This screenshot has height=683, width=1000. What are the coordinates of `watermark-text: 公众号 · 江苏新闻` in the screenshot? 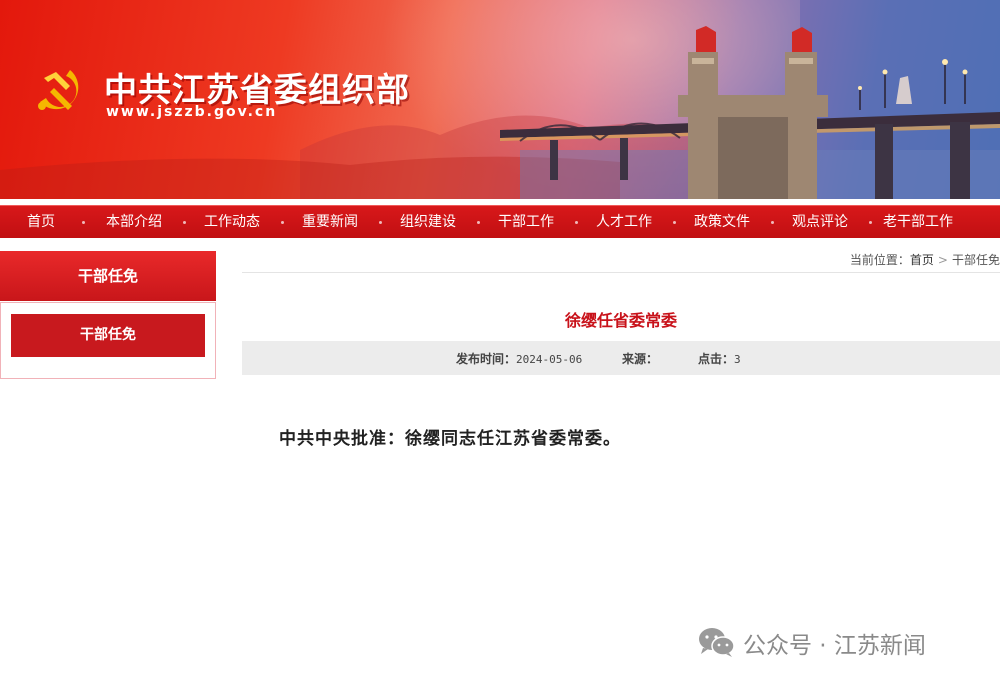 It's located at (834, 646).